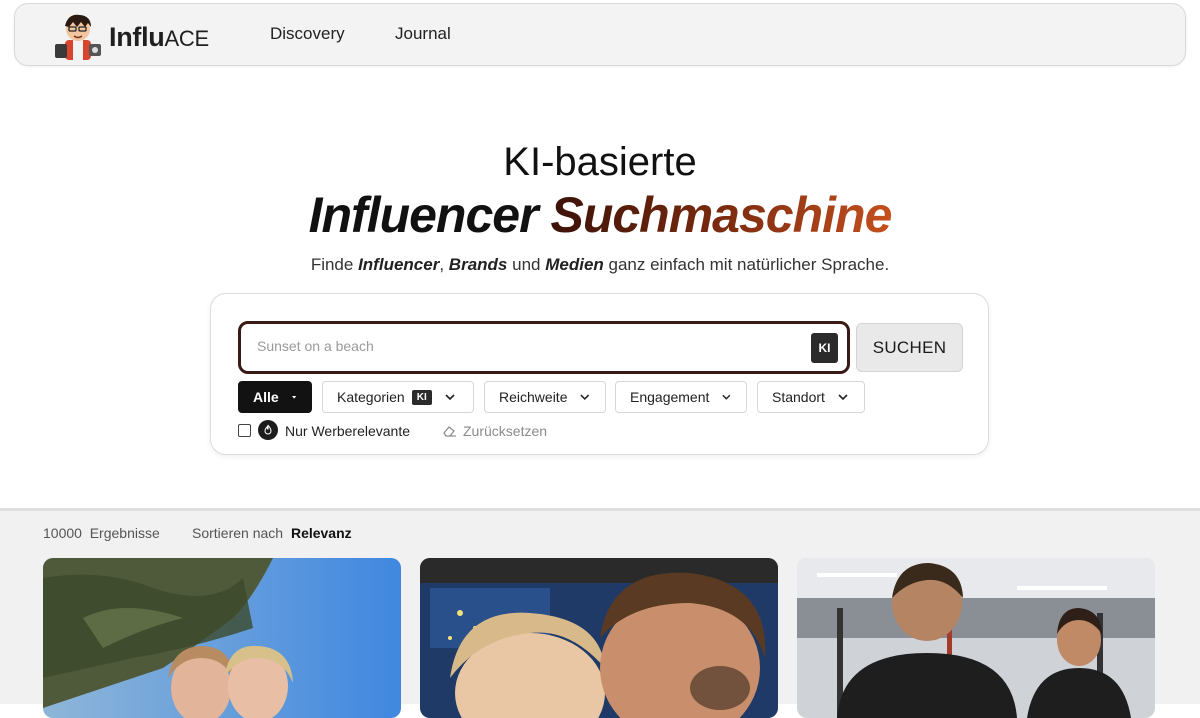  I want to click on search-box: KI, so click(544, 347).